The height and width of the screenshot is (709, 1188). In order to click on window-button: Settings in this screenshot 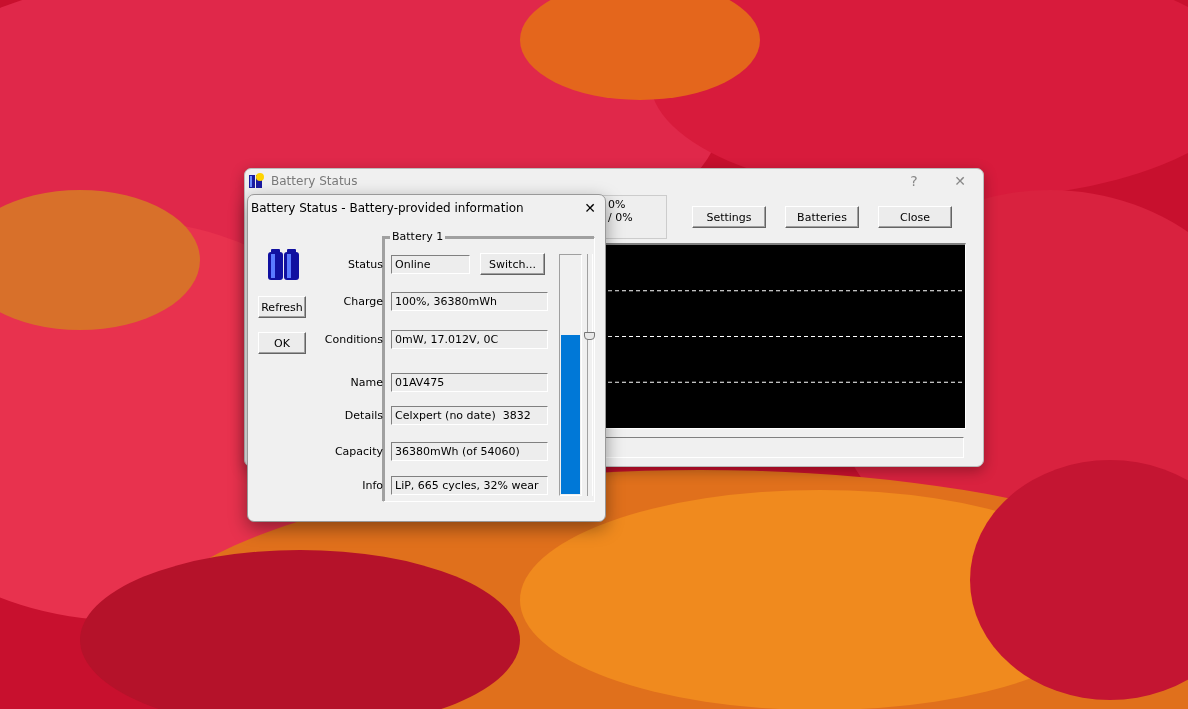, I will do `click(729, 217)`.